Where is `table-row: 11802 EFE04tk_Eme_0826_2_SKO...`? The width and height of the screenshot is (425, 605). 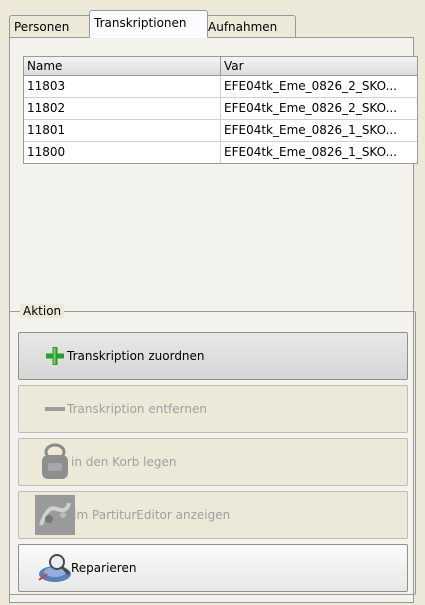
table-row: 11802 EFE04tk_Eme_0826_2_SKO... is located at coordinates (220, 109).